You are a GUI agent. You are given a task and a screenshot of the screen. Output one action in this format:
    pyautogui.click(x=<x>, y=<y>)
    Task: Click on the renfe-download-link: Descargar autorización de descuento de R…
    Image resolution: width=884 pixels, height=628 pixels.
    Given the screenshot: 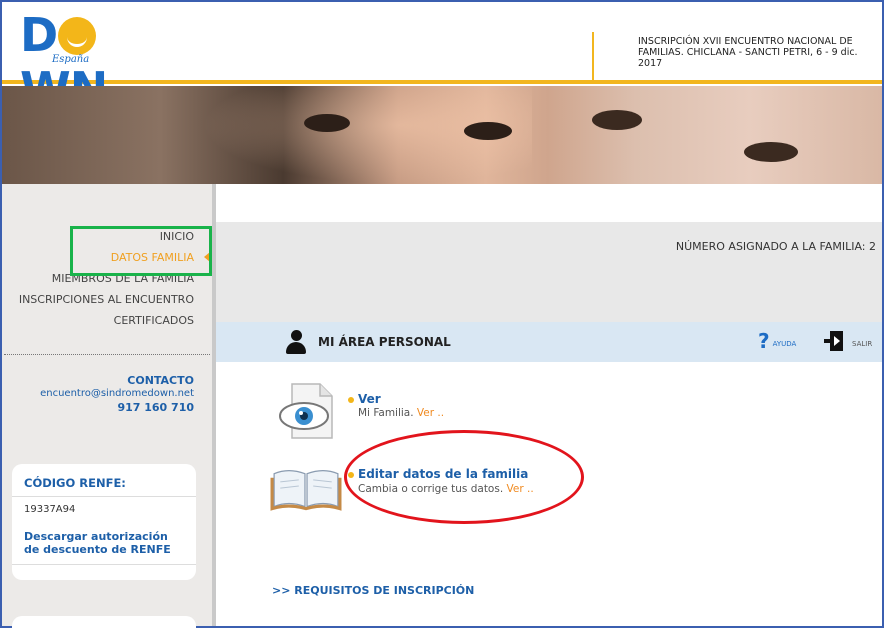 What is the action you would take?
    pyautogui.click(x=104, y=543)
    